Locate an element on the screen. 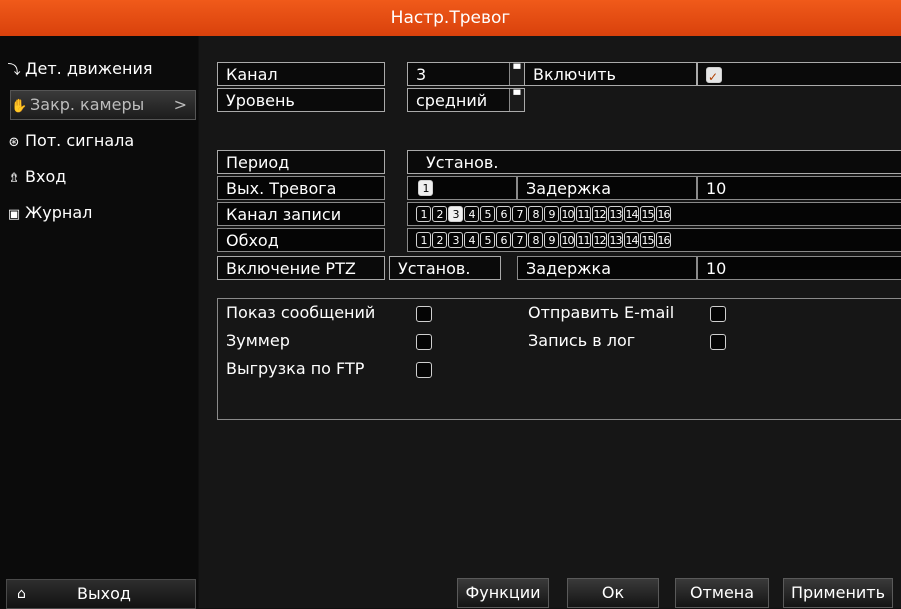  sidebar-item-signal-loss: ⊛ Пот. сигнала is located at coordinates (101, 141).